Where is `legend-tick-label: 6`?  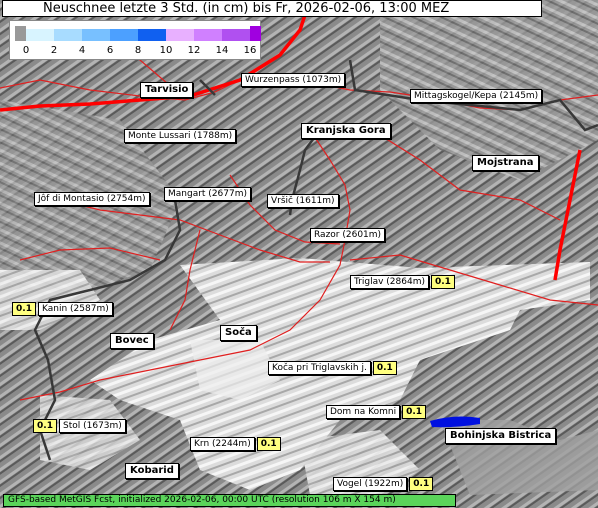
legend-tick-label: 6 is located at coordinates (110, 50).